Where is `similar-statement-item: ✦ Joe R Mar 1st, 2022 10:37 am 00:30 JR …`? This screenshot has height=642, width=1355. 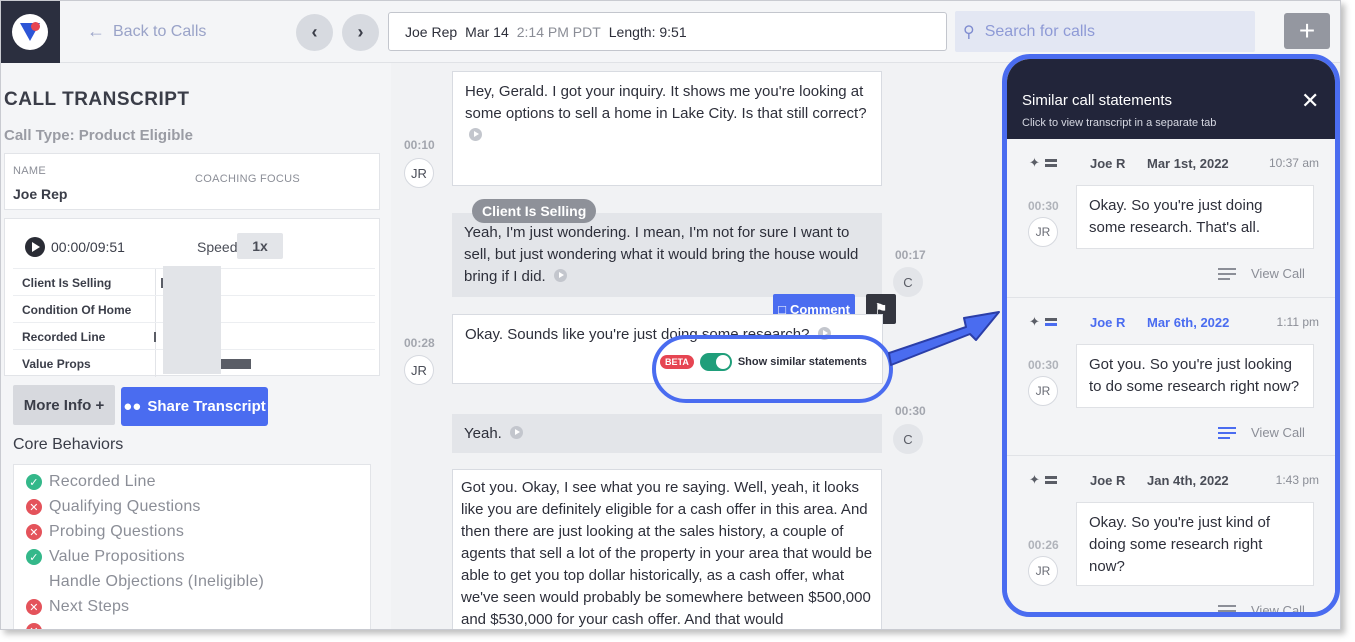 similar-statement-item: ✦ Joe R Mar 1st, 2022 10:37 am 00:30 JR … is located at coordinates (1171, 218).